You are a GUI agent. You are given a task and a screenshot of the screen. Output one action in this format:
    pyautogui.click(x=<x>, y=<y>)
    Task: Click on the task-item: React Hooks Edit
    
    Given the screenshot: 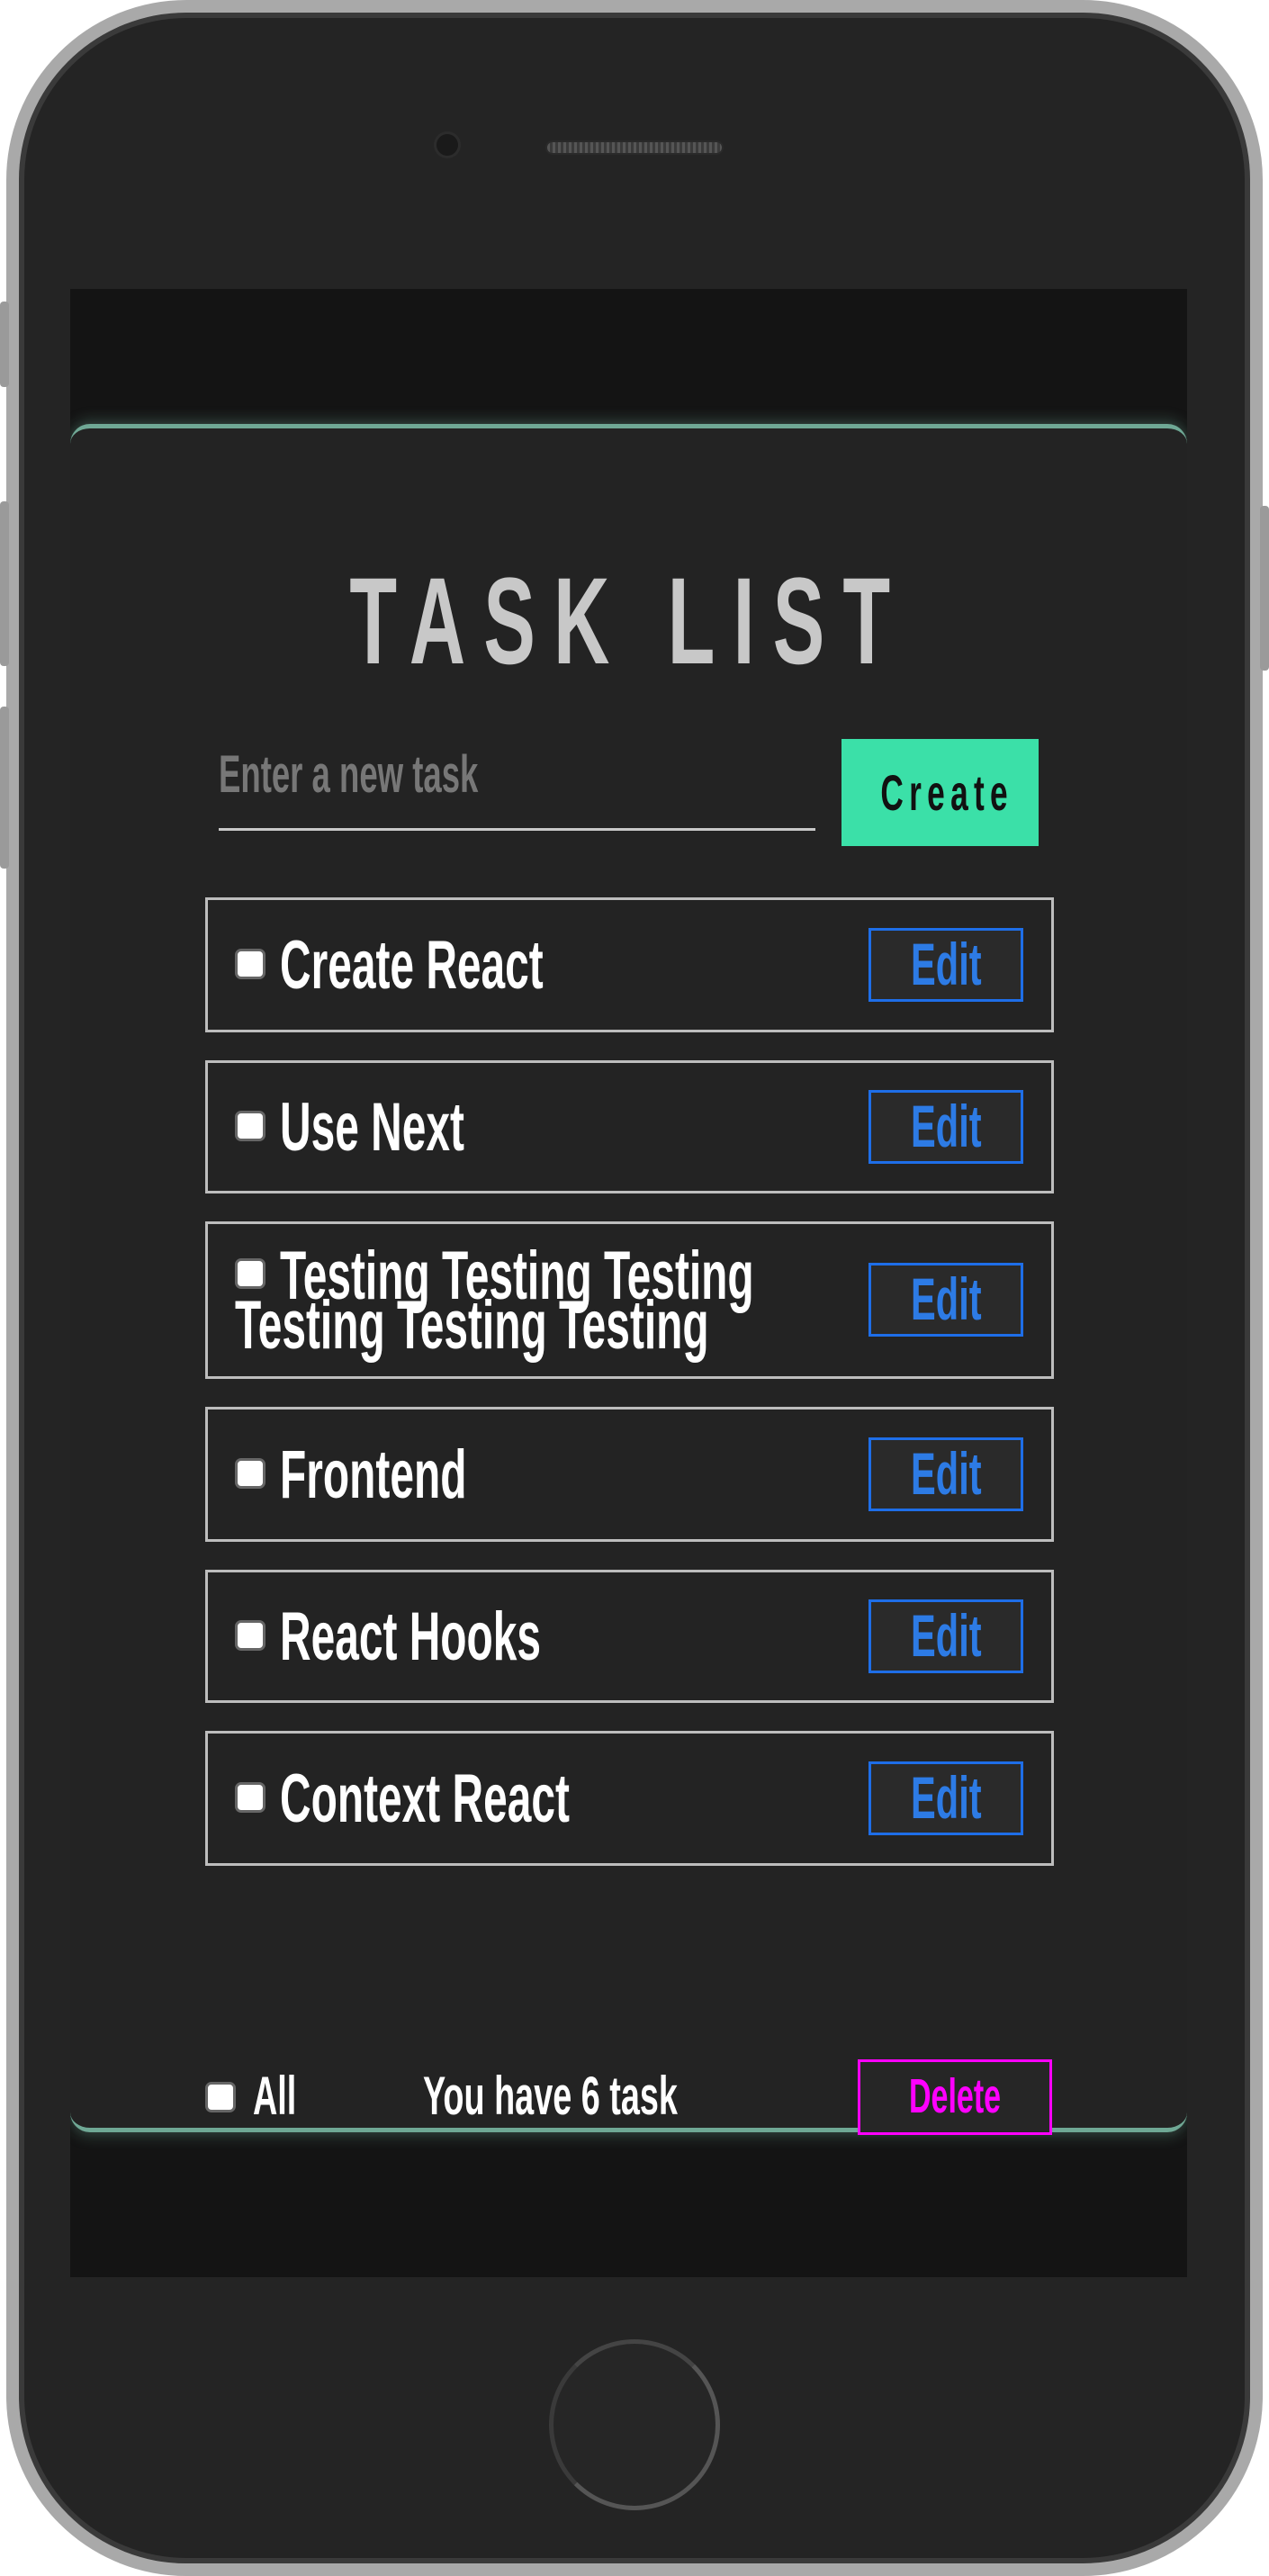 What is the action you would take?
    pyautogui.click(x=629, y=1636)
    